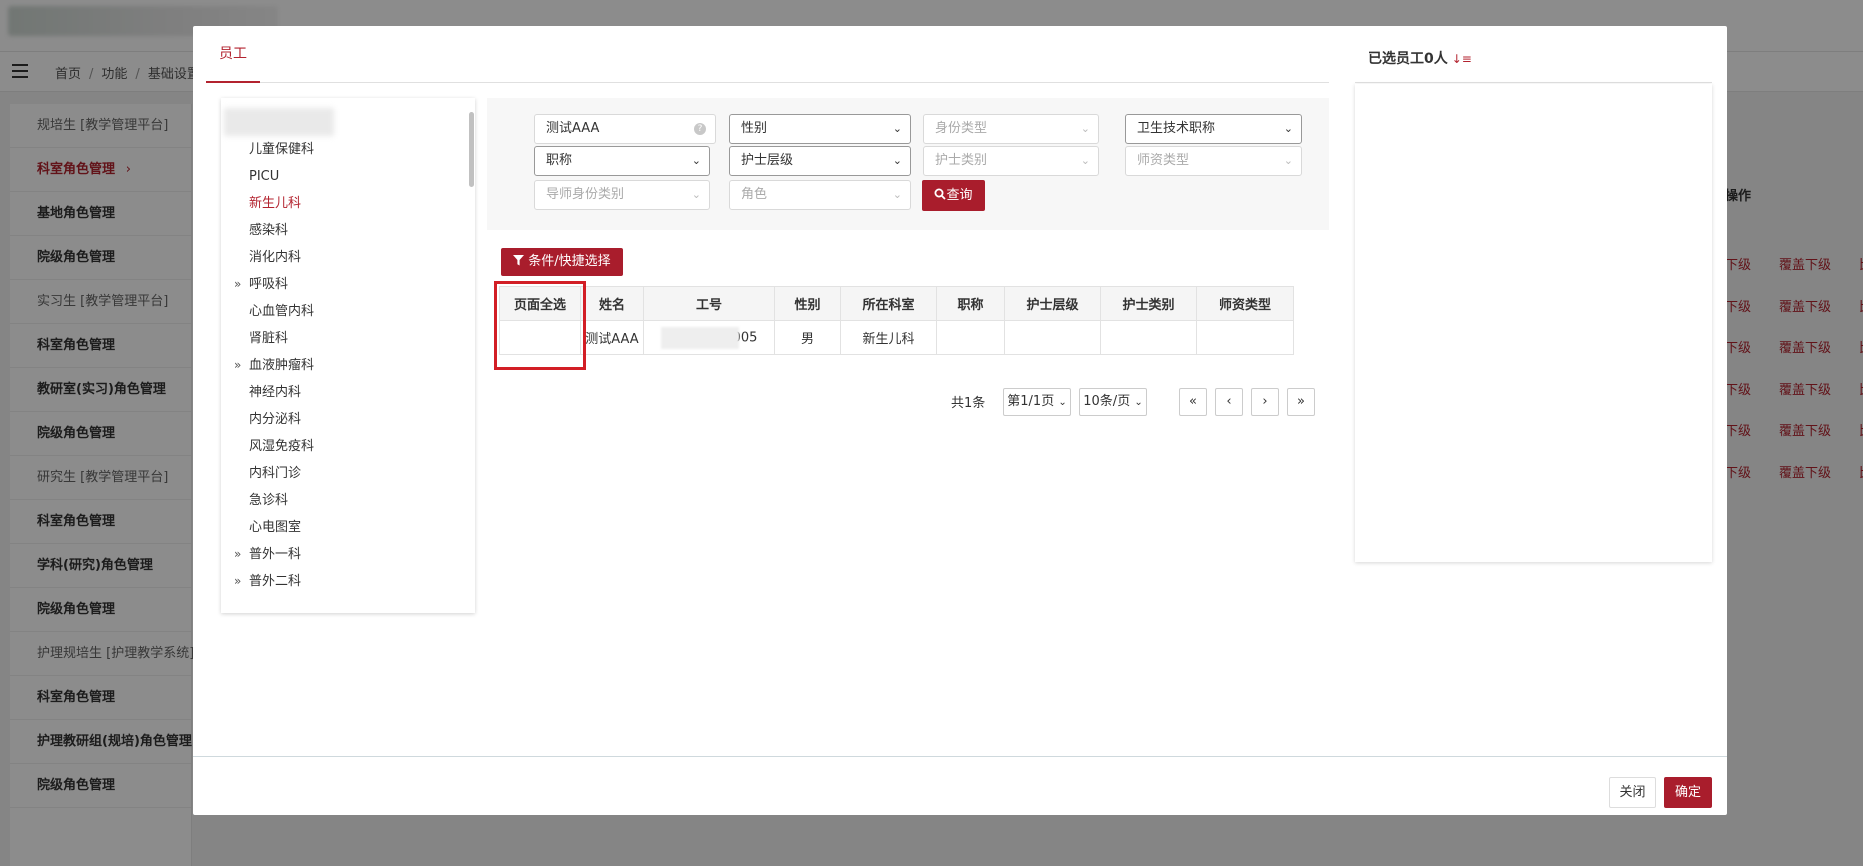  I want to click on tree-item-label: 心血管内科, so click(282, 311).